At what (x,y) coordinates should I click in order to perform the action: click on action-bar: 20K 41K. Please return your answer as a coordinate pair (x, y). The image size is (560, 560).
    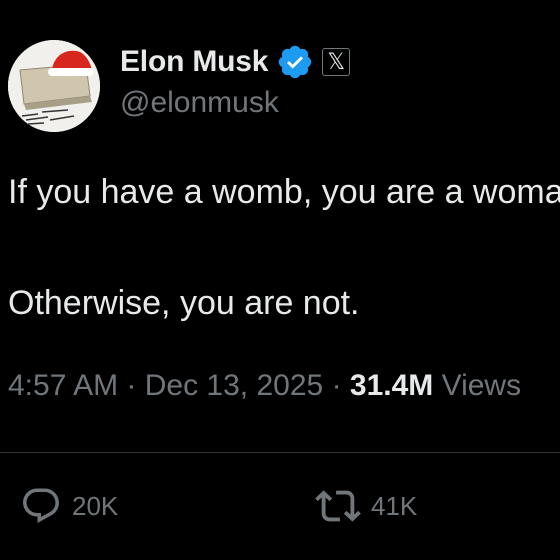
    Looking at the image, I should click on (290, 506).